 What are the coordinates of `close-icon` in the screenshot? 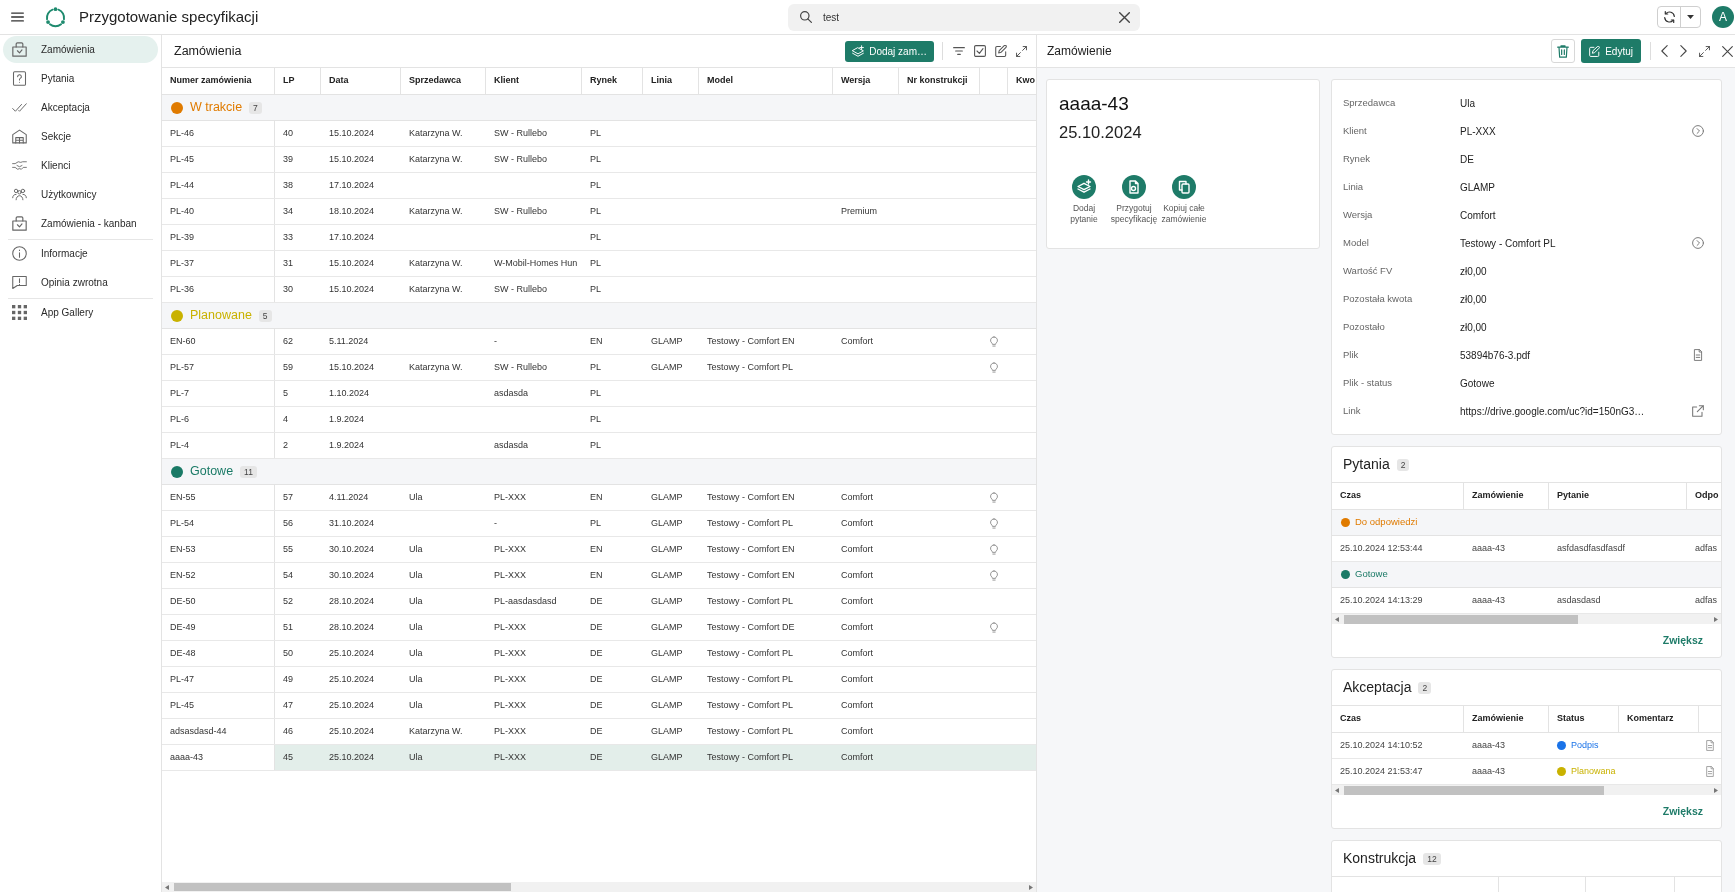 It's located at (1727, 51).